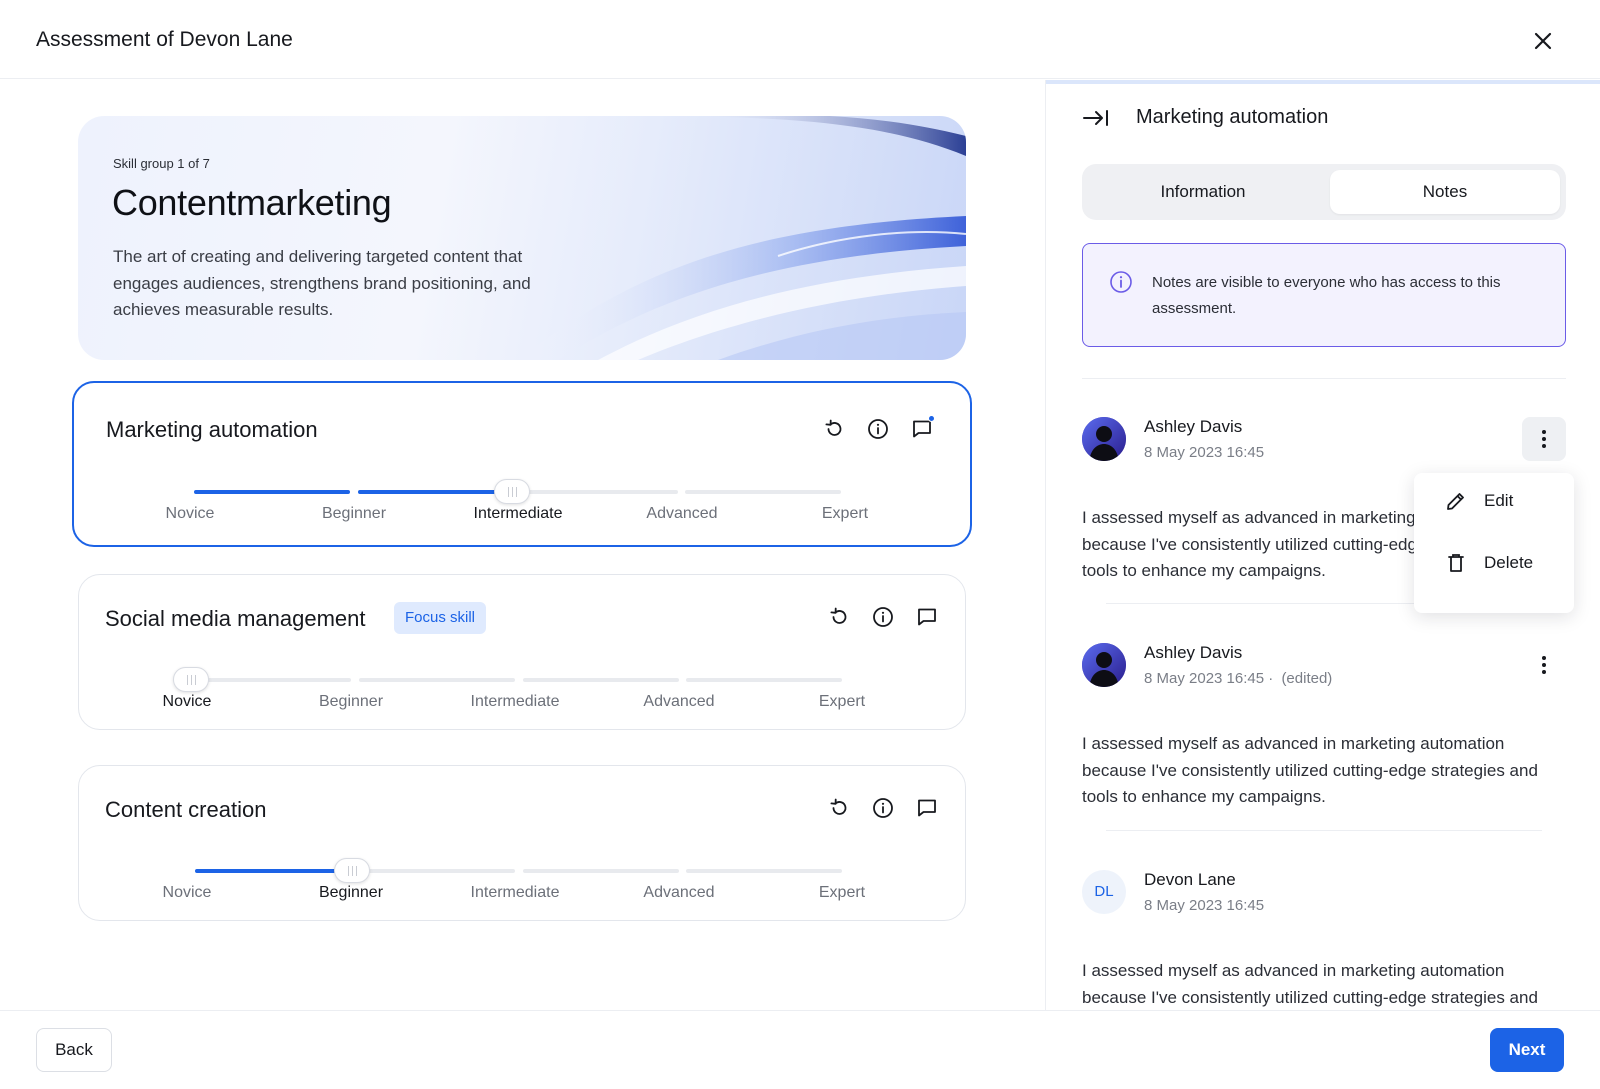  Describe the element at coordinates (74, 1050) in the screenshot. I see `back-button: Back` at that location.